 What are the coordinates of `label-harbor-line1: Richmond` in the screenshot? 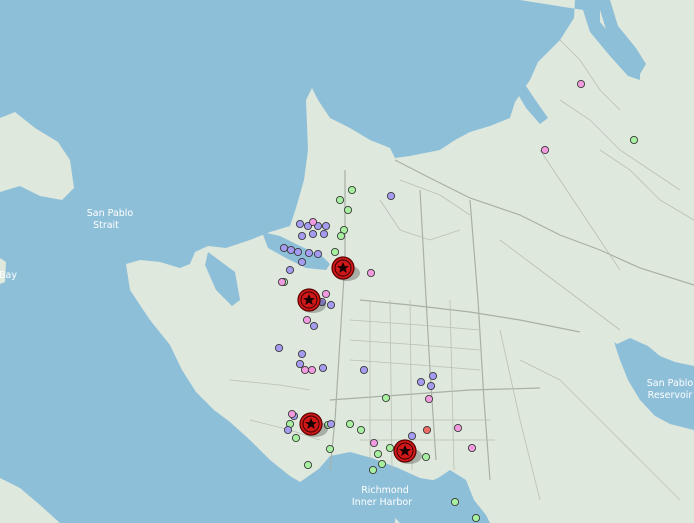 It's located at (385, 490).